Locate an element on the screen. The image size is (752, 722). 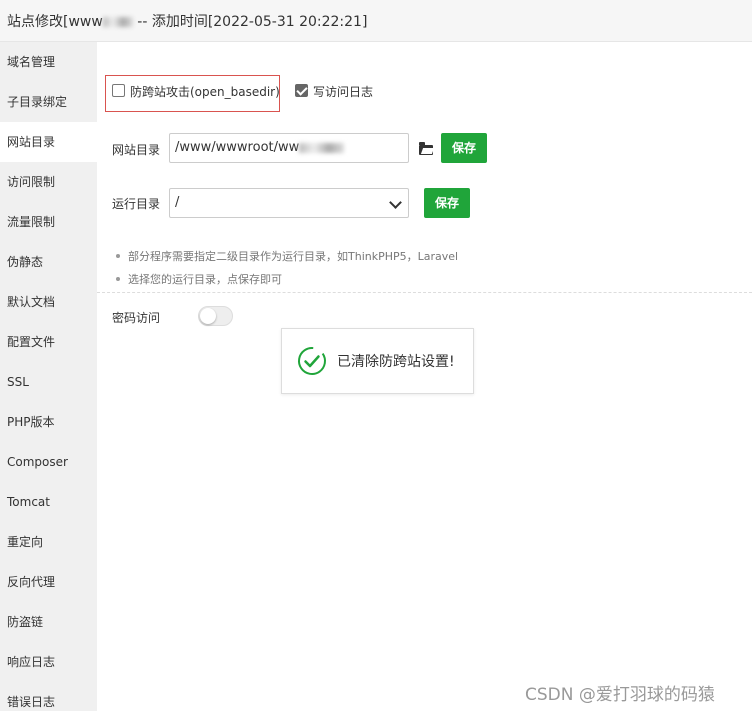
password-access-toggle is located at coordinates (215, 316).